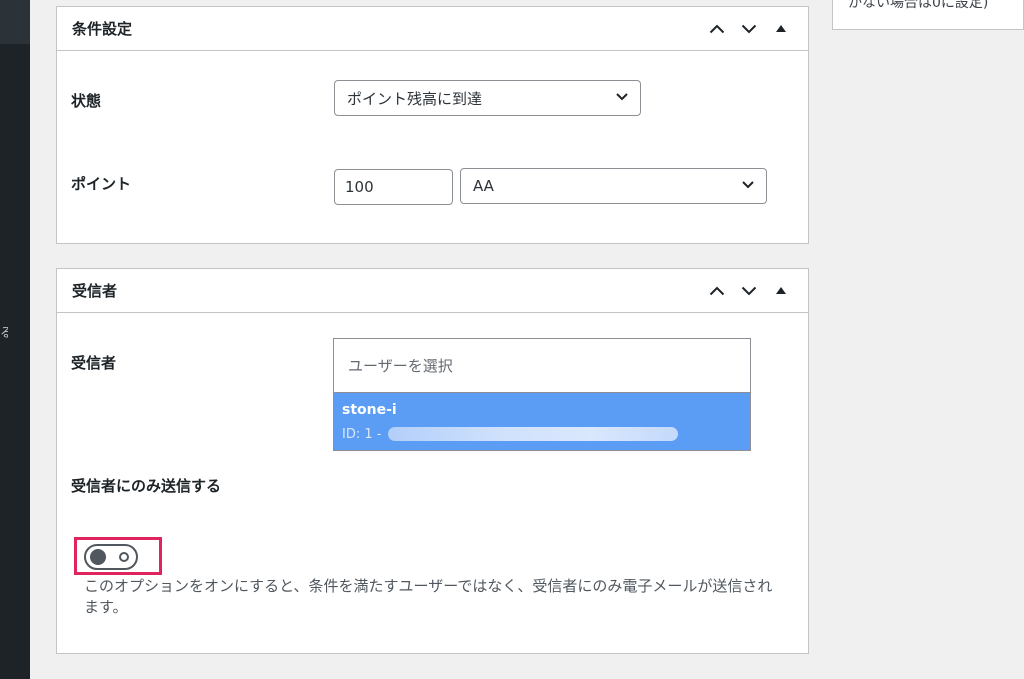 This screenshot has height=679, width=1024. I want to click on redacted-email, so click(533, 434).